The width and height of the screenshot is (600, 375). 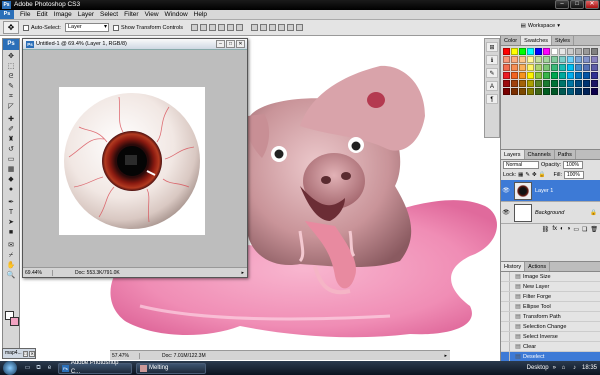 I want to click on dodge-tool-icon: ●, so click(x=11, y=190).